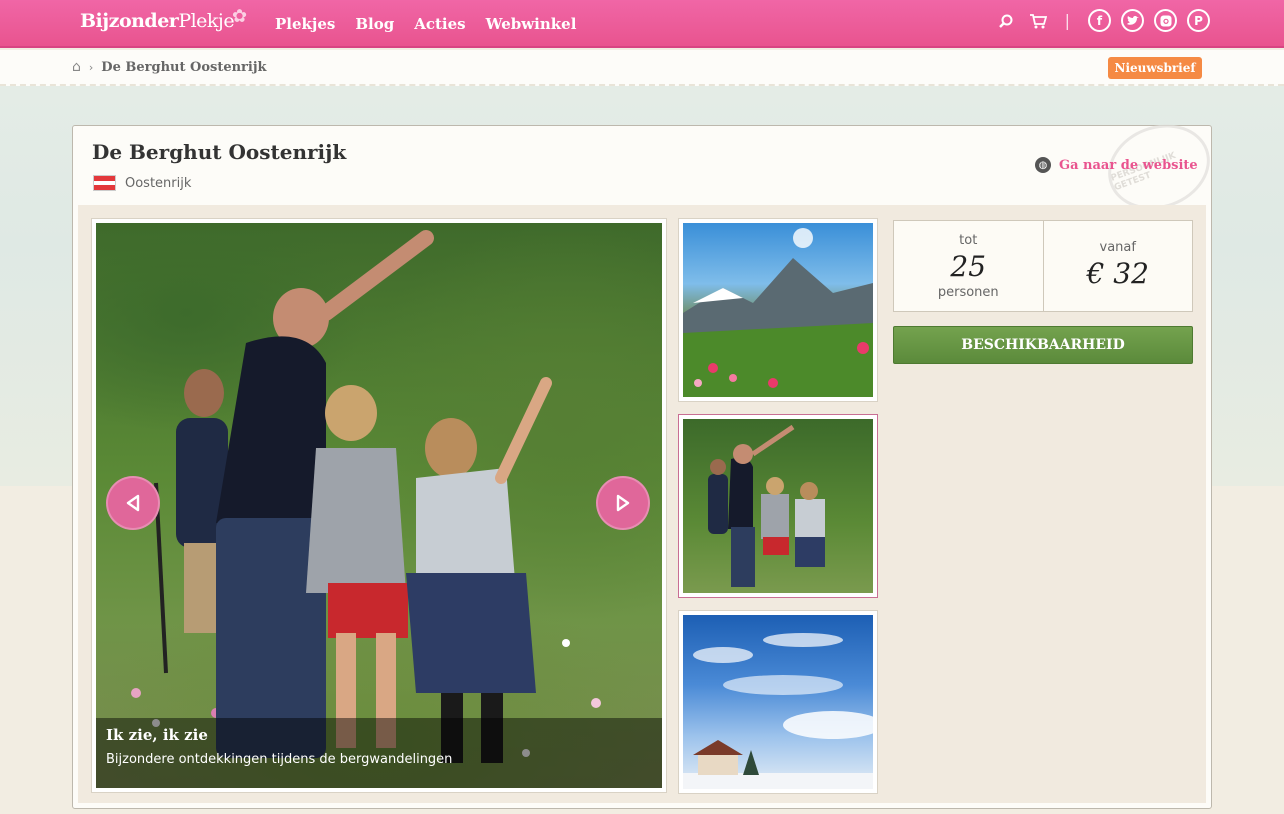 This screenshot has width=1284, height=814. I want to click on breadcrumb: ⌂ › De Berghut Oostenrijk, so click(169, 67).